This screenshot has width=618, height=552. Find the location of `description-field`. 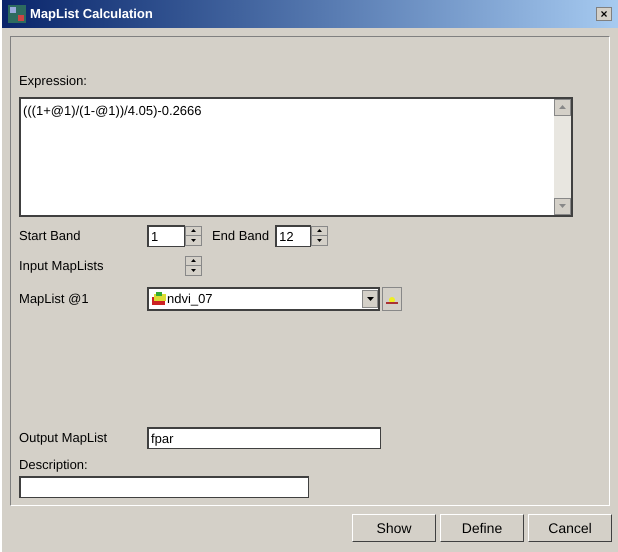

description-field is located at coordinates (164, 487).